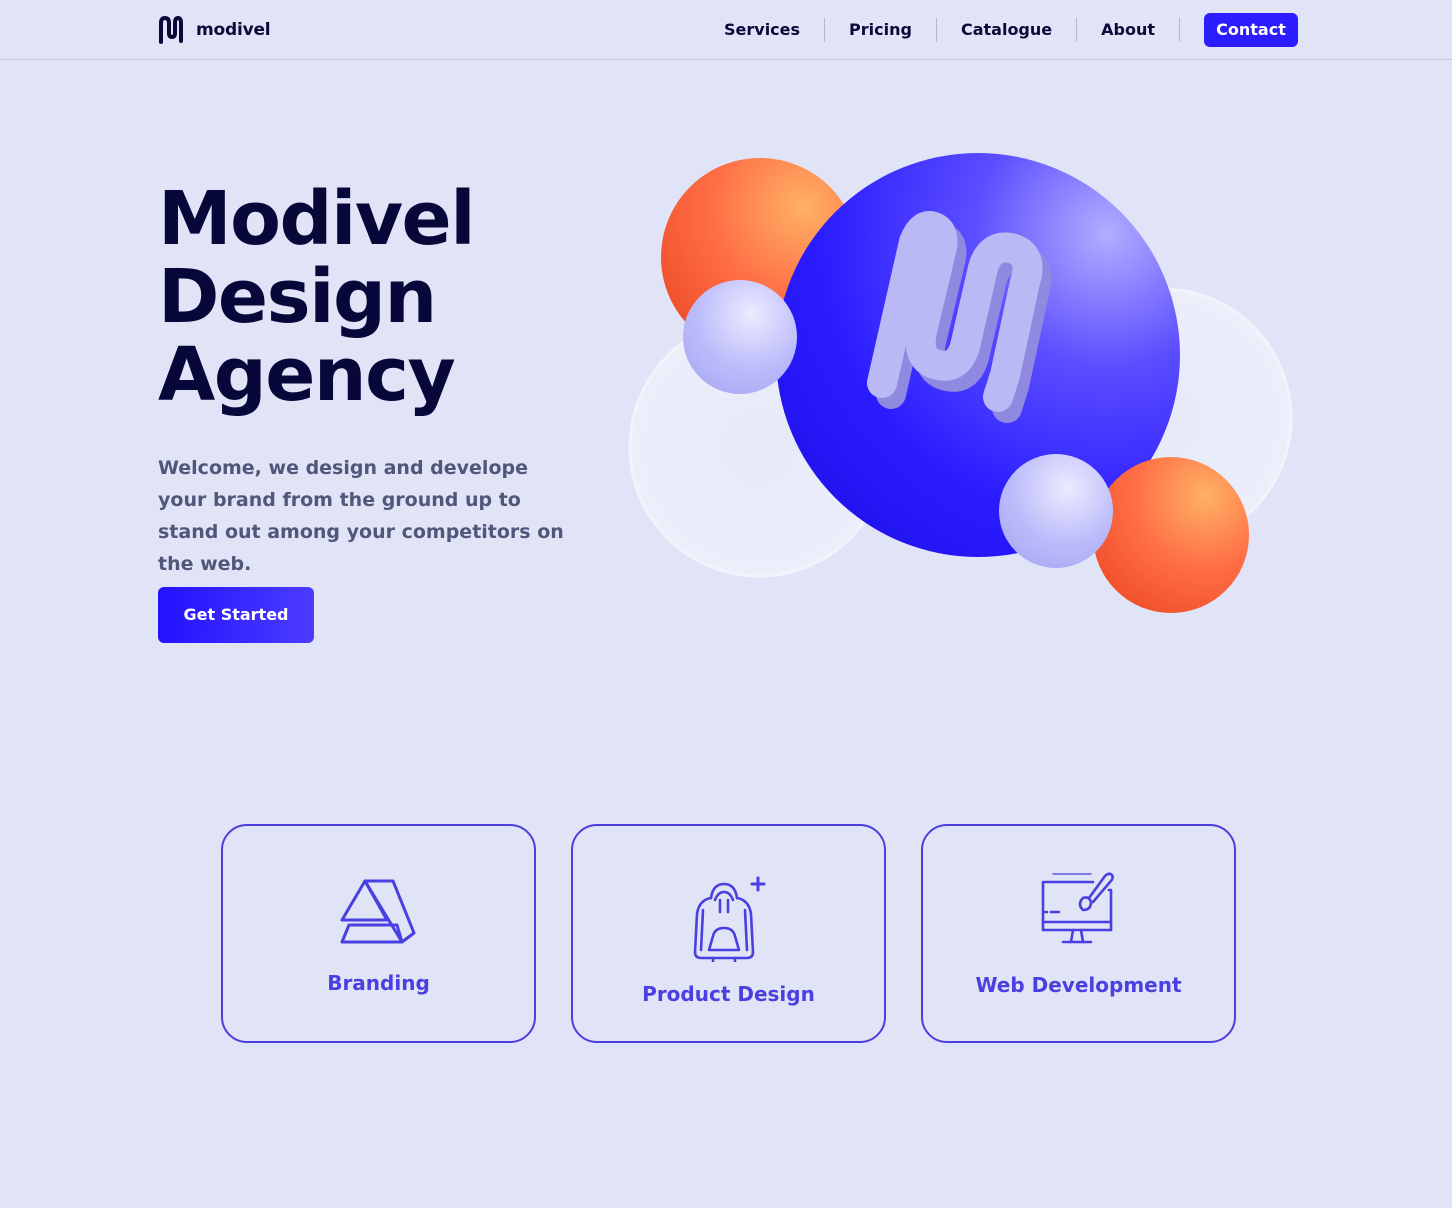  I want to click on service-card-product-design: Product Design, so click(728, 933).